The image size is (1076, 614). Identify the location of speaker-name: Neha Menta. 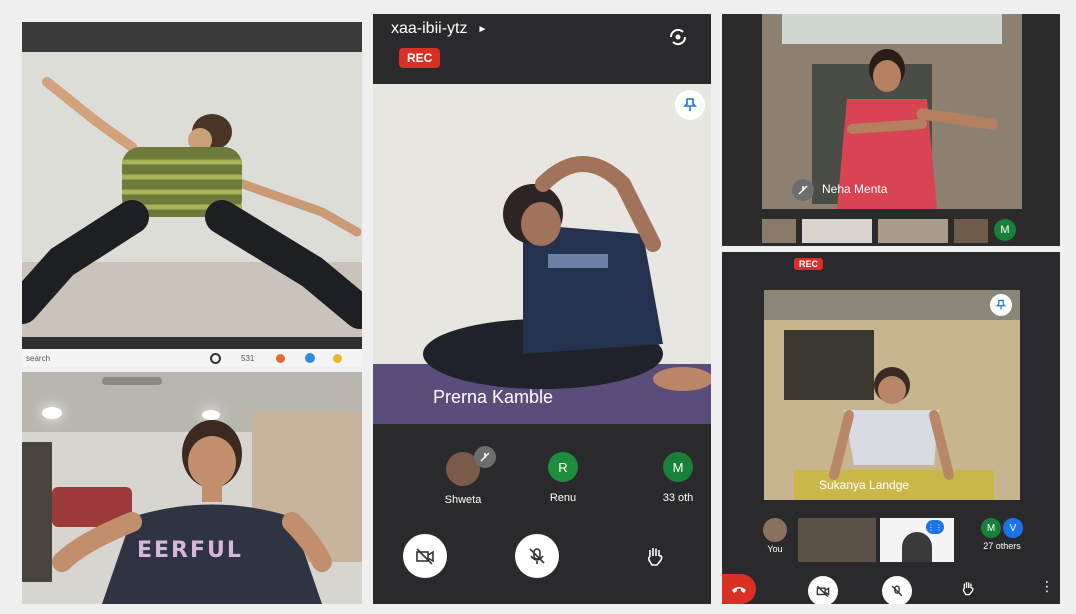
(855, 189).